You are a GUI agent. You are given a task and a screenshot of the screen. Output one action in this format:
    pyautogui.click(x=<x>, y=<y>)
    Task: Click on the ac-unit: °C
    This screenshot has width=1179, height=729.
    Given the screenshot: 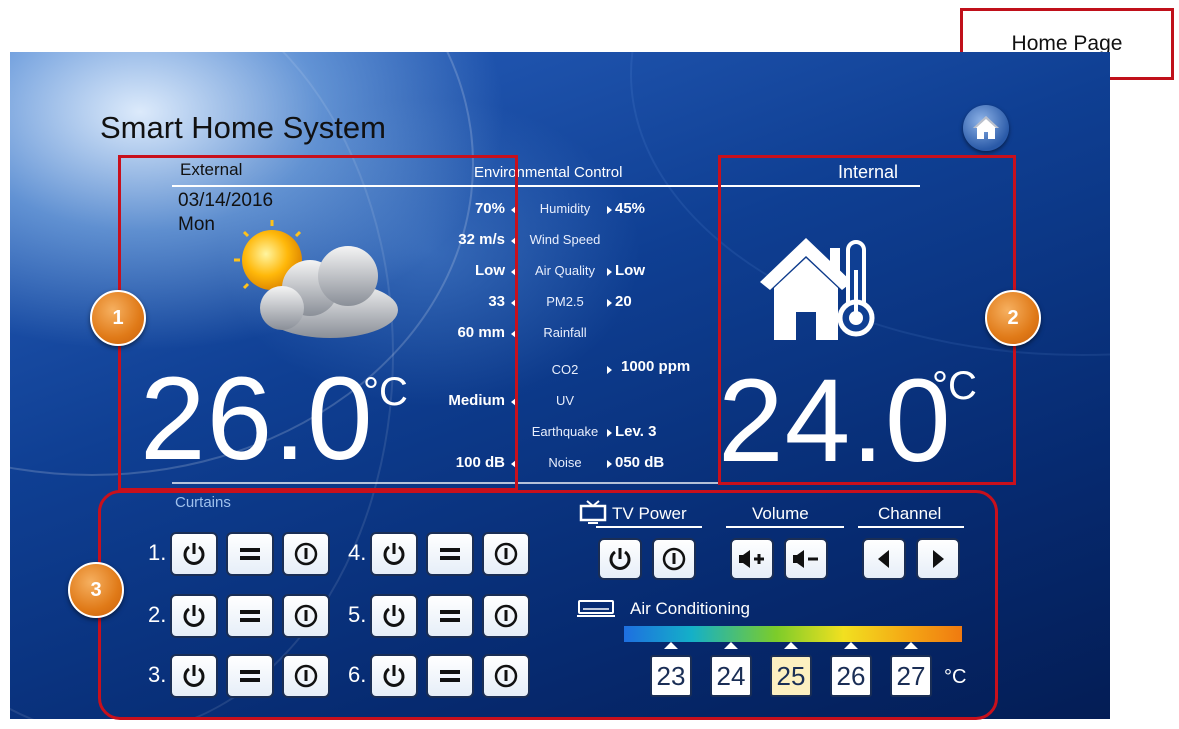 What is the action you would take?
    pyautogui.click(x=955, y=677)
    